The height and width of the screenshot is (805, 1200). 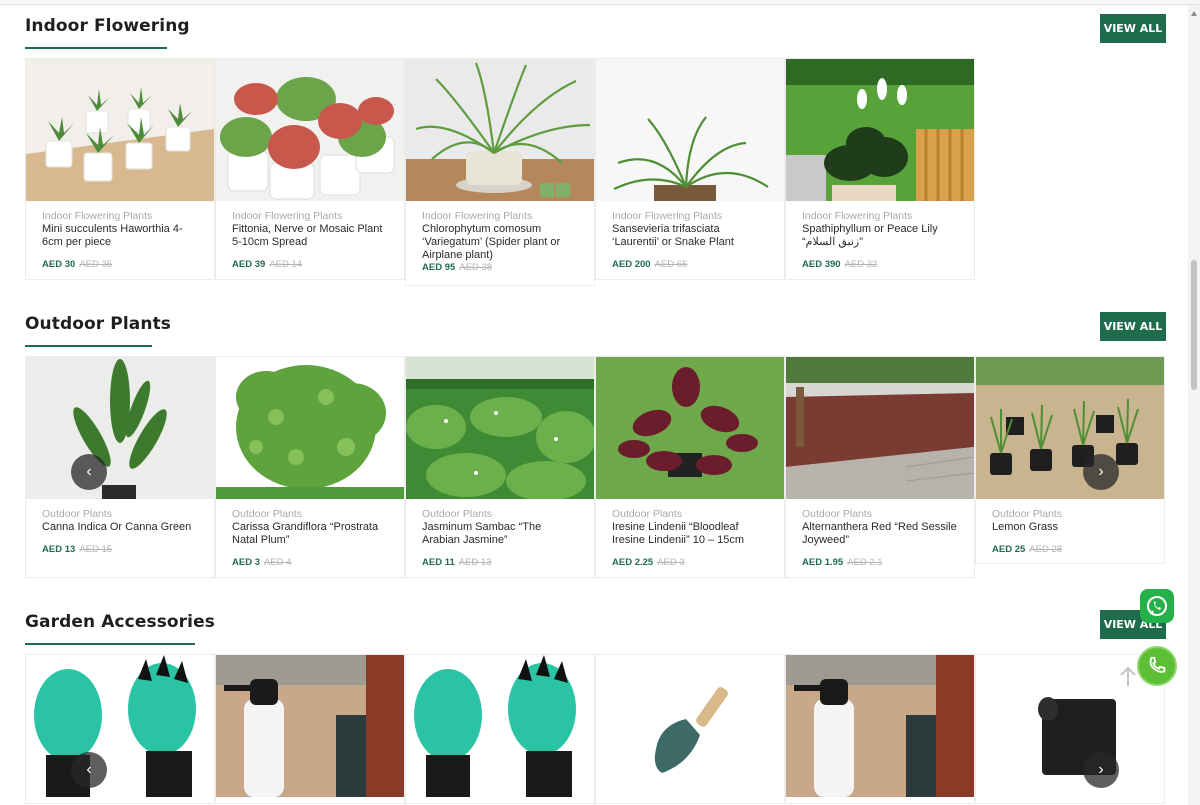 I want to click on product-card: Outdoor Plants Lemon Grass AED 25 AED 28, so click(x=1070, y=460).